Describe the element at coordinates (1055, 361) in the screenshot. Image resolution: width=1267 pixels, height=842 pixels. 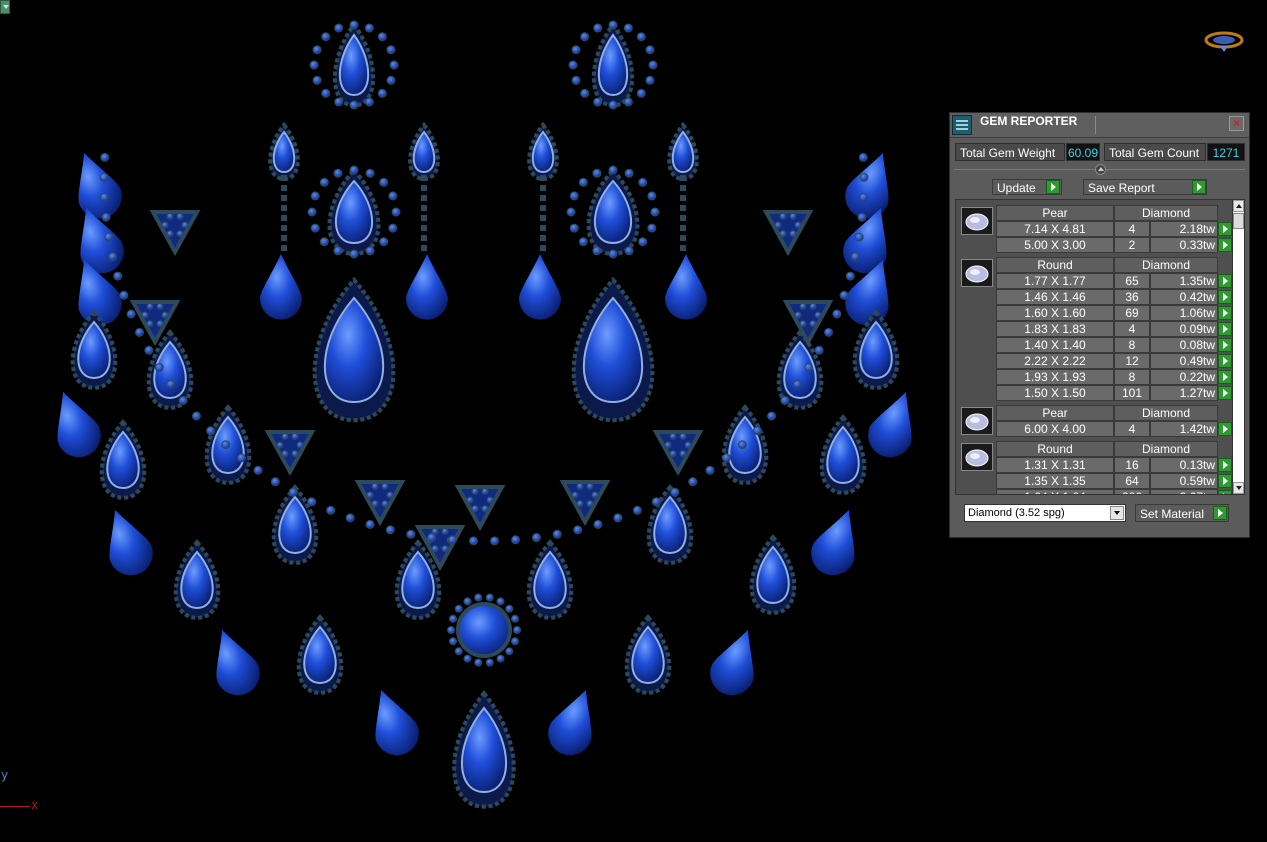
I see `gem-size-cell: 2.22 X 2.22` at that location.